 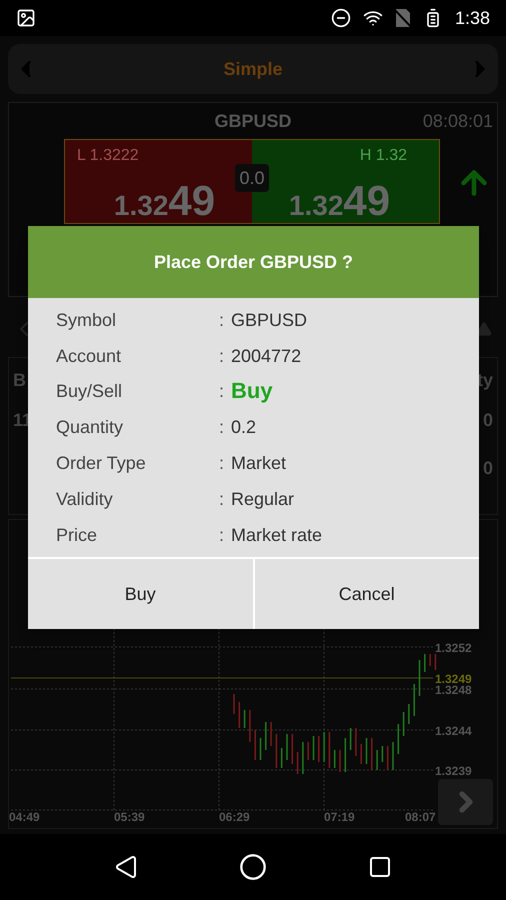 I want to click on cancel-button: Cancel, so click(x=365, y=593).